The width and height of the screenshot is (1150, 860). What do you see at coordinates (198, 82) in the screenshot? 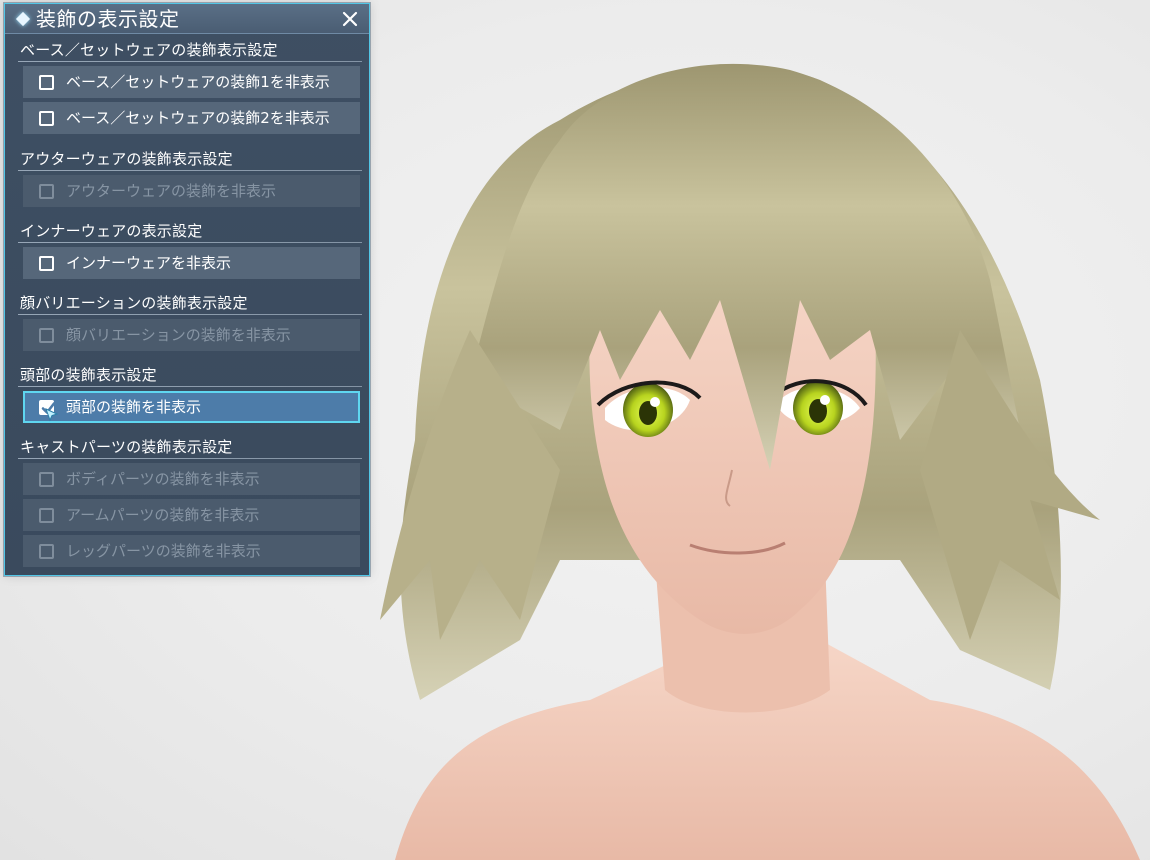
I see `option-label: ベース／セットウェアの装飾1を非表示` at bounding box center [198, 82].